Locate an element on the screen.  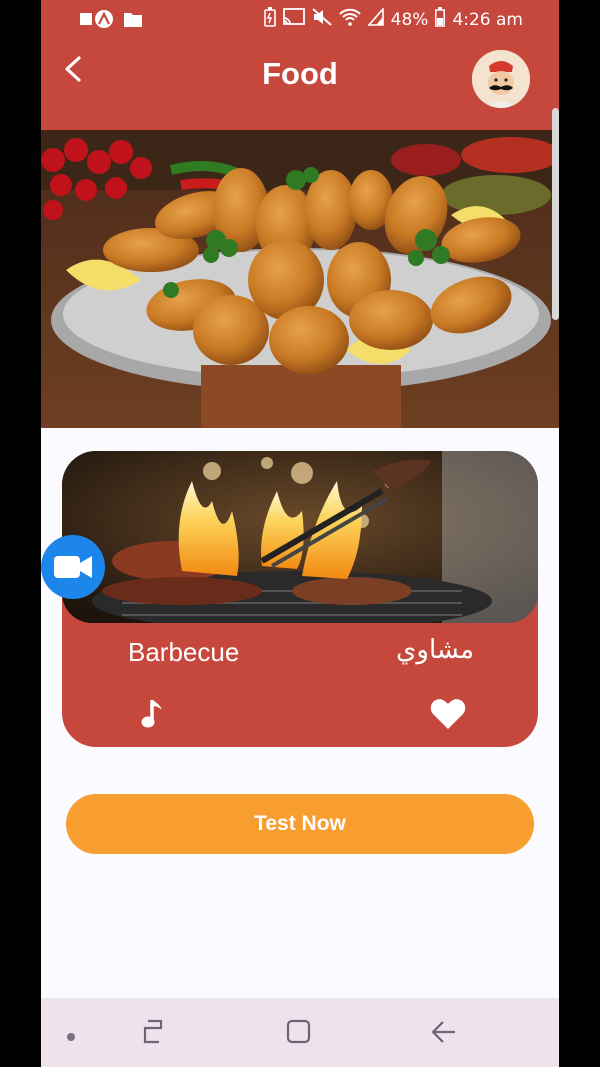
barbecue-image is located at coordinates (300, 537).